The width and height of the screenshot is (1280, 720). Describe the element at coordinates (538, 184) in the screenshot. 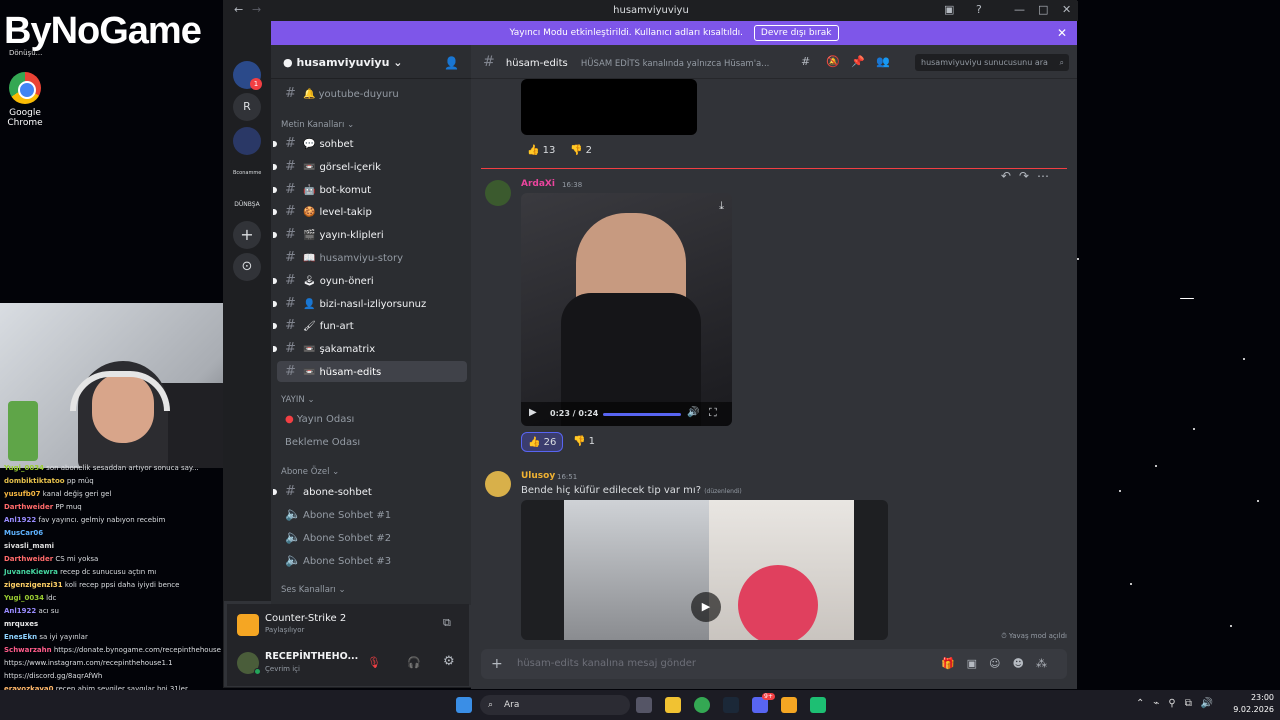

I see `message-author: ArdaXi` at that location.